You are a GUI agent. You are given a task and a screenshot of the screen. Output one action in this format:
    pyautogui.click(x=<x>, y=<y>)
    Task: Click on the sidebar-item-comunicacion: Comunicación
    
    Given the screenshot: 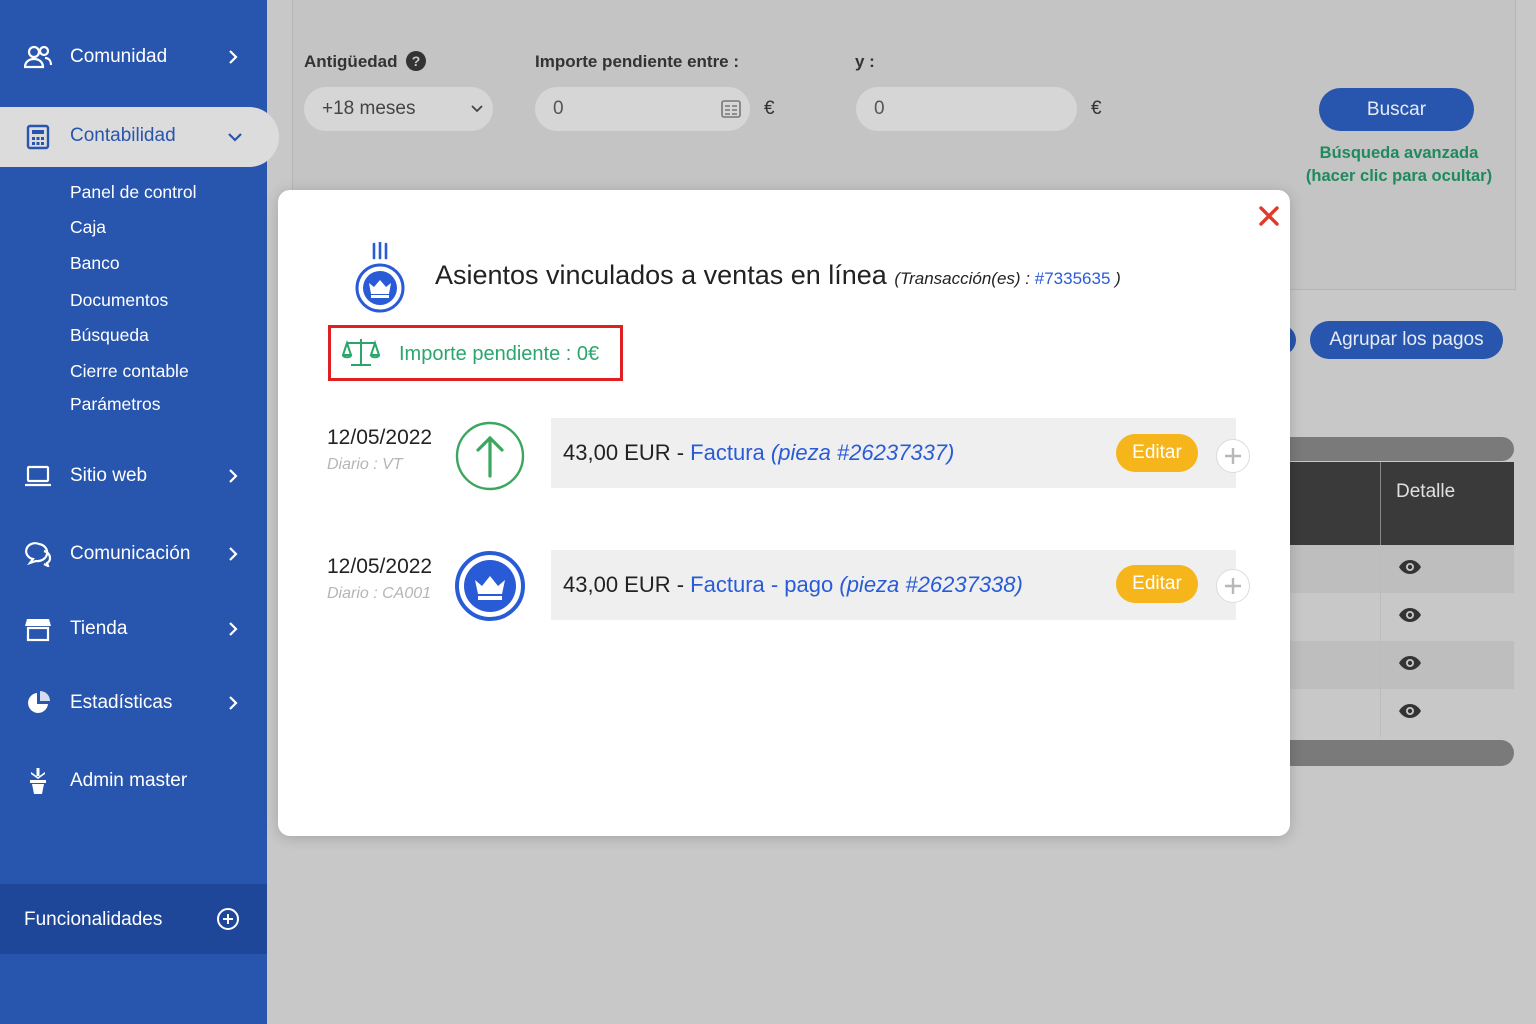 What is the action you would take?
    pyautogui.click(x=133, y=554)
    